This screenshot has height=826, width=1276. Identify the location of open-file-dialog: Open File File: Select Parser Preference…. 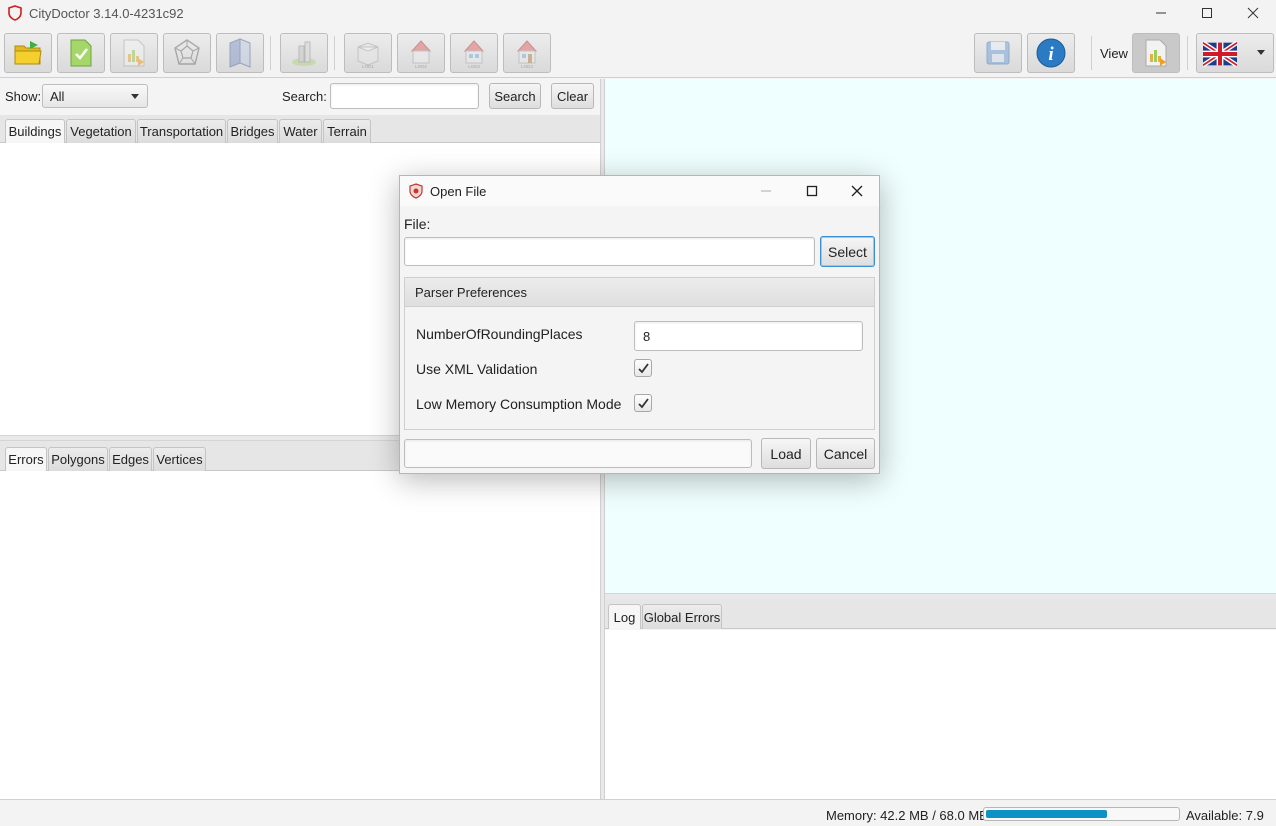
(639, 324).